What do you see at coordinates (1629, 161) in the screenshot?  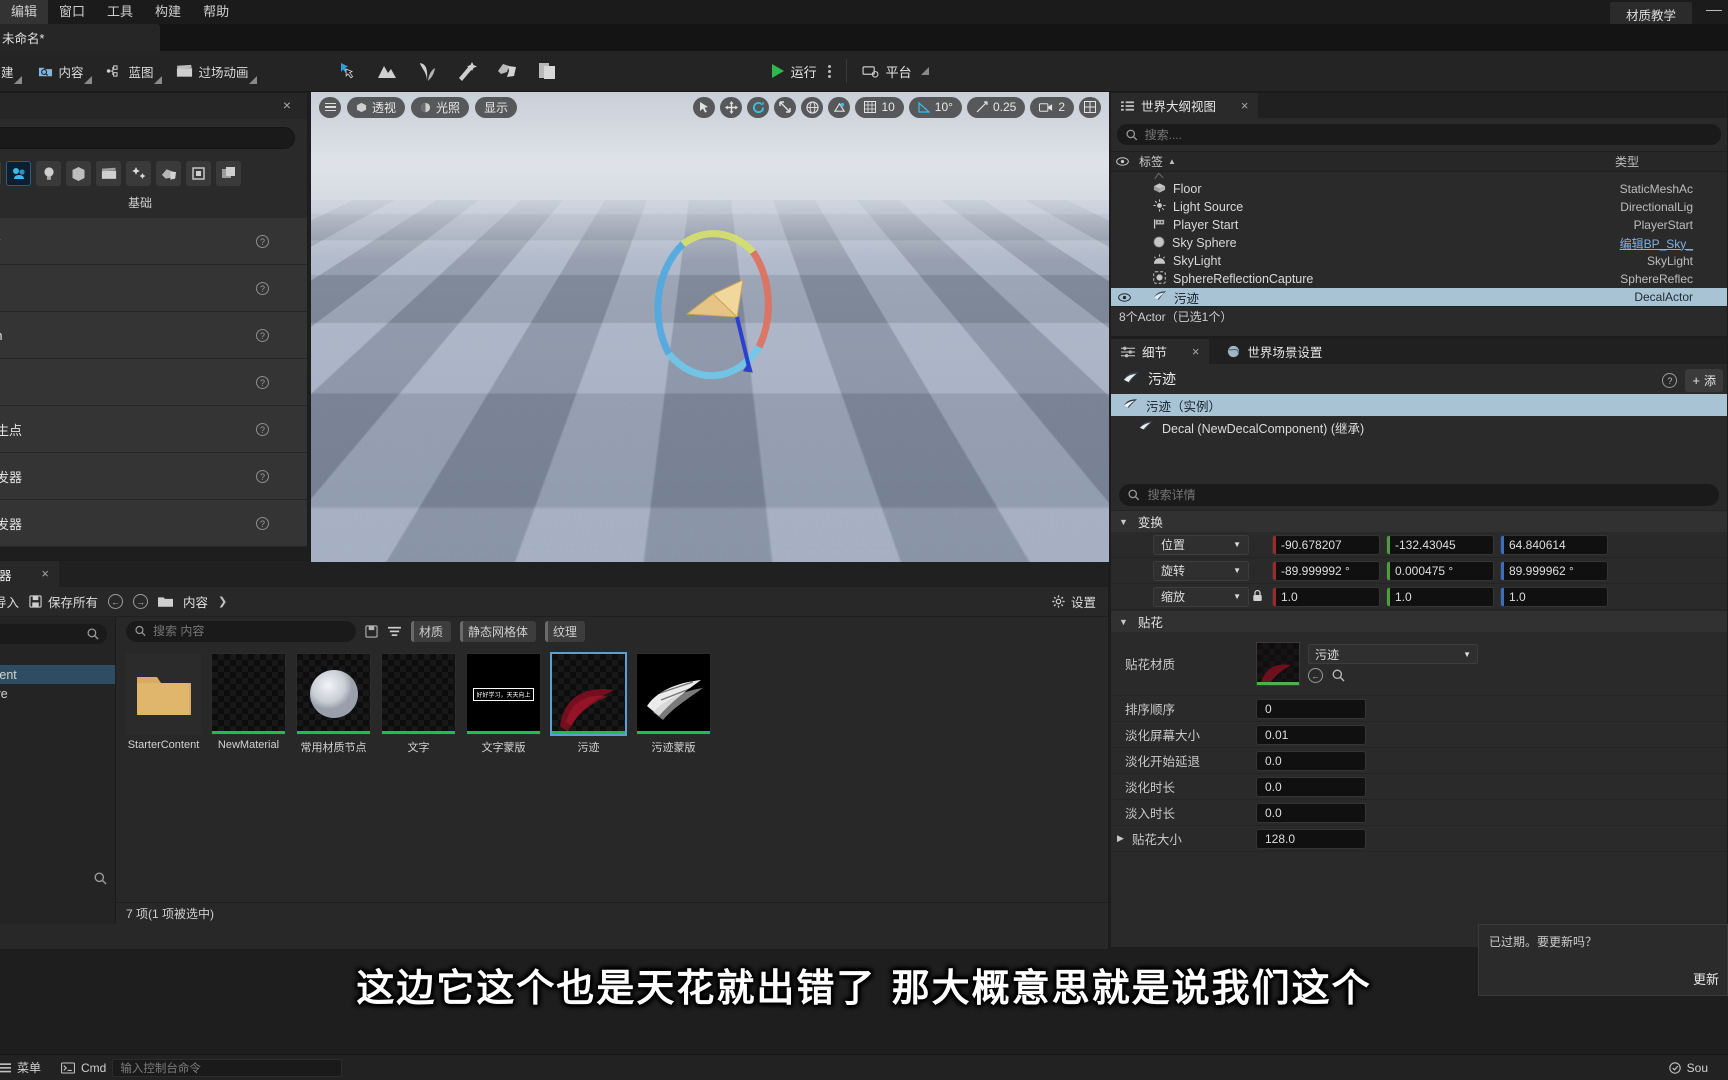 I see `outliner-col-type: 类型` at bounding box center [1629, 161].